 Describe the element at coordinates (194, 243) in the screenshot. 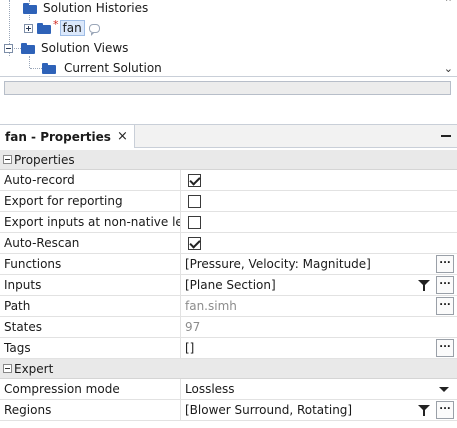

I see `auto-rescan-checkbox` at that location.